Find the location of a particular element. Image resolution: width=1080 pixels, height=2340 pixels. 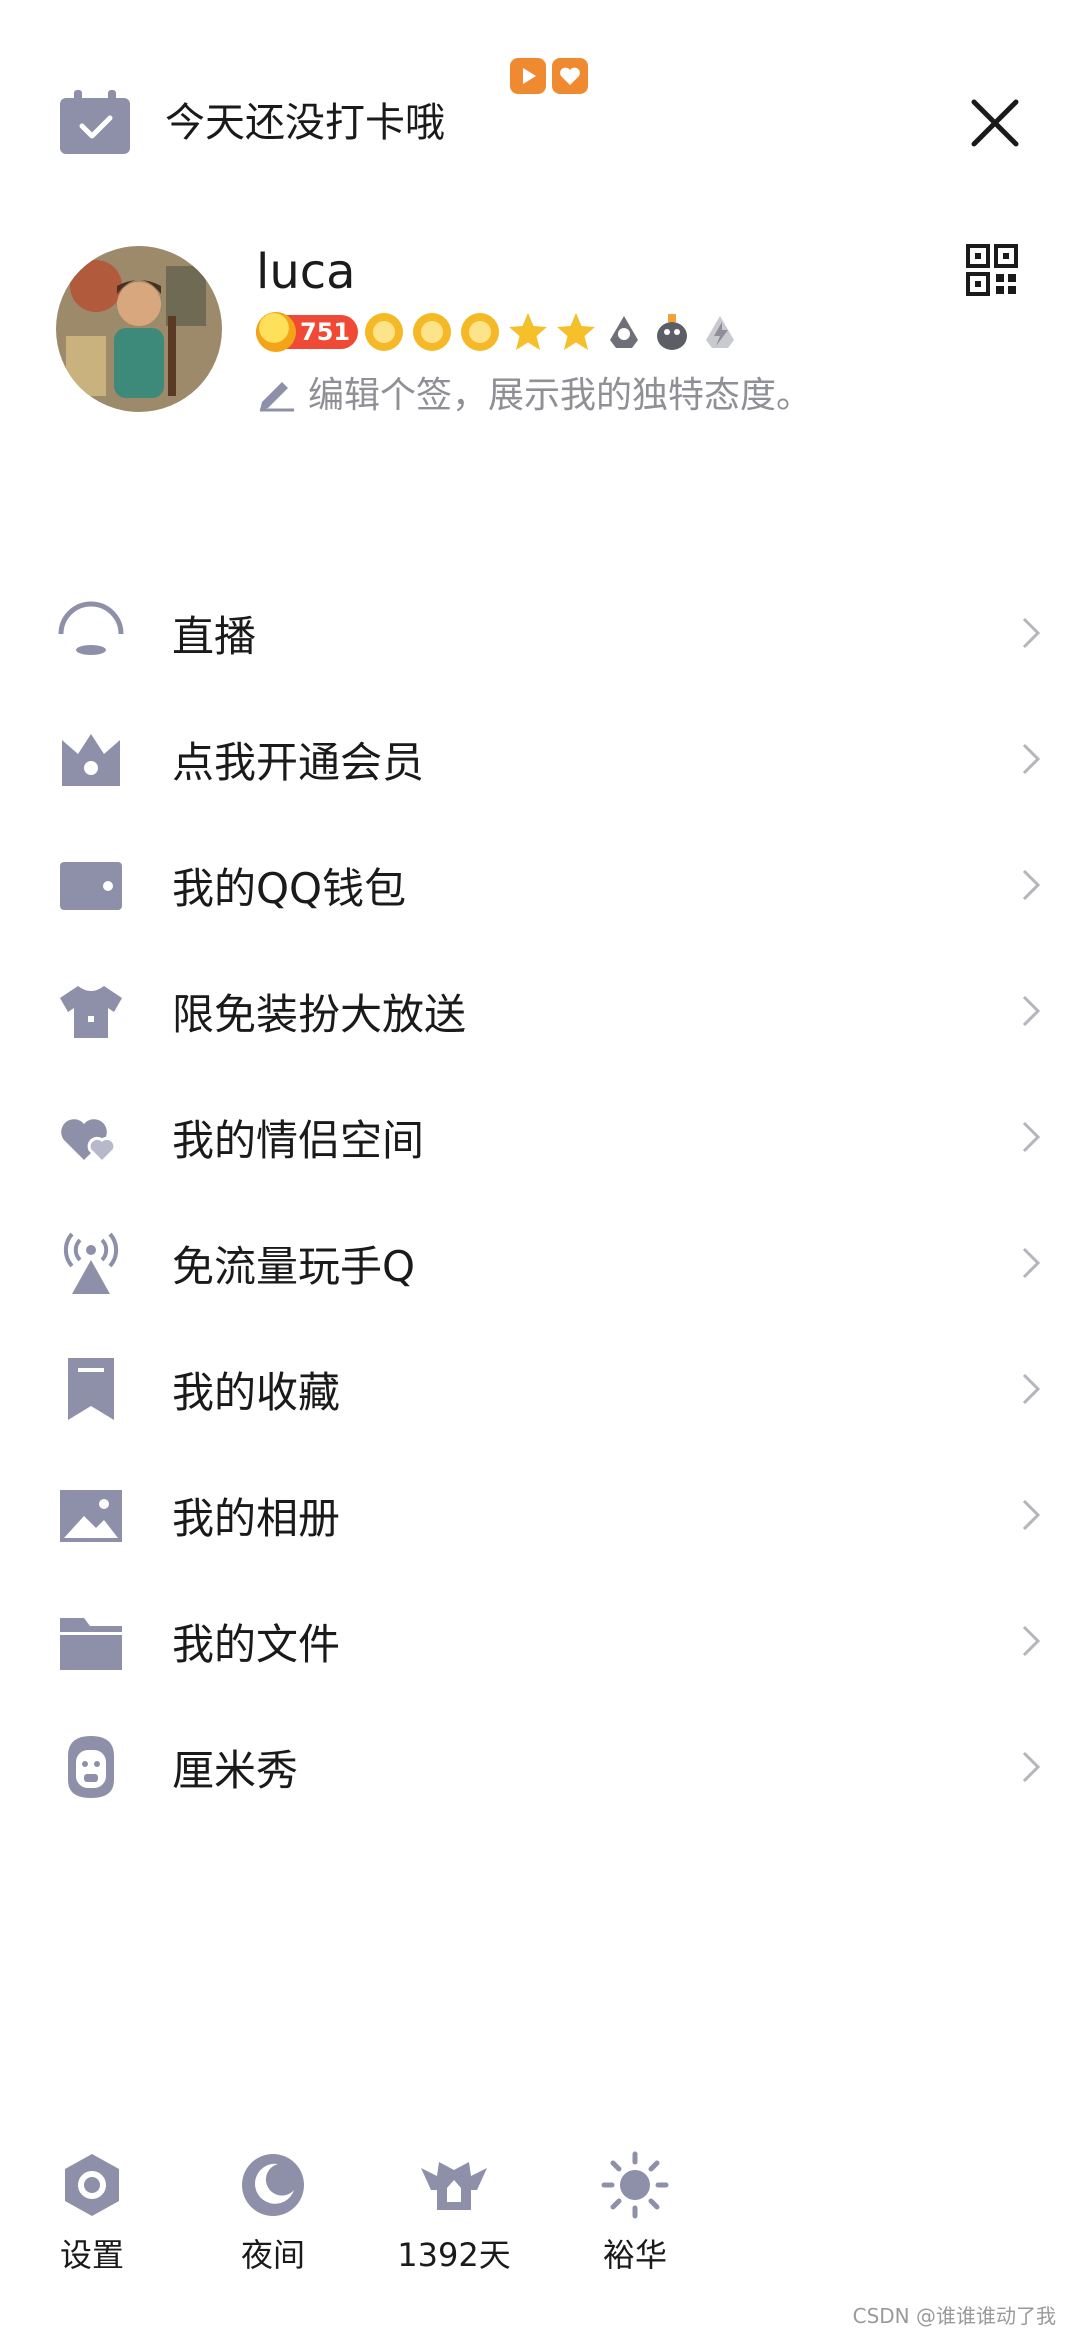

level-number: 751 is located at coordinates (325, 332).